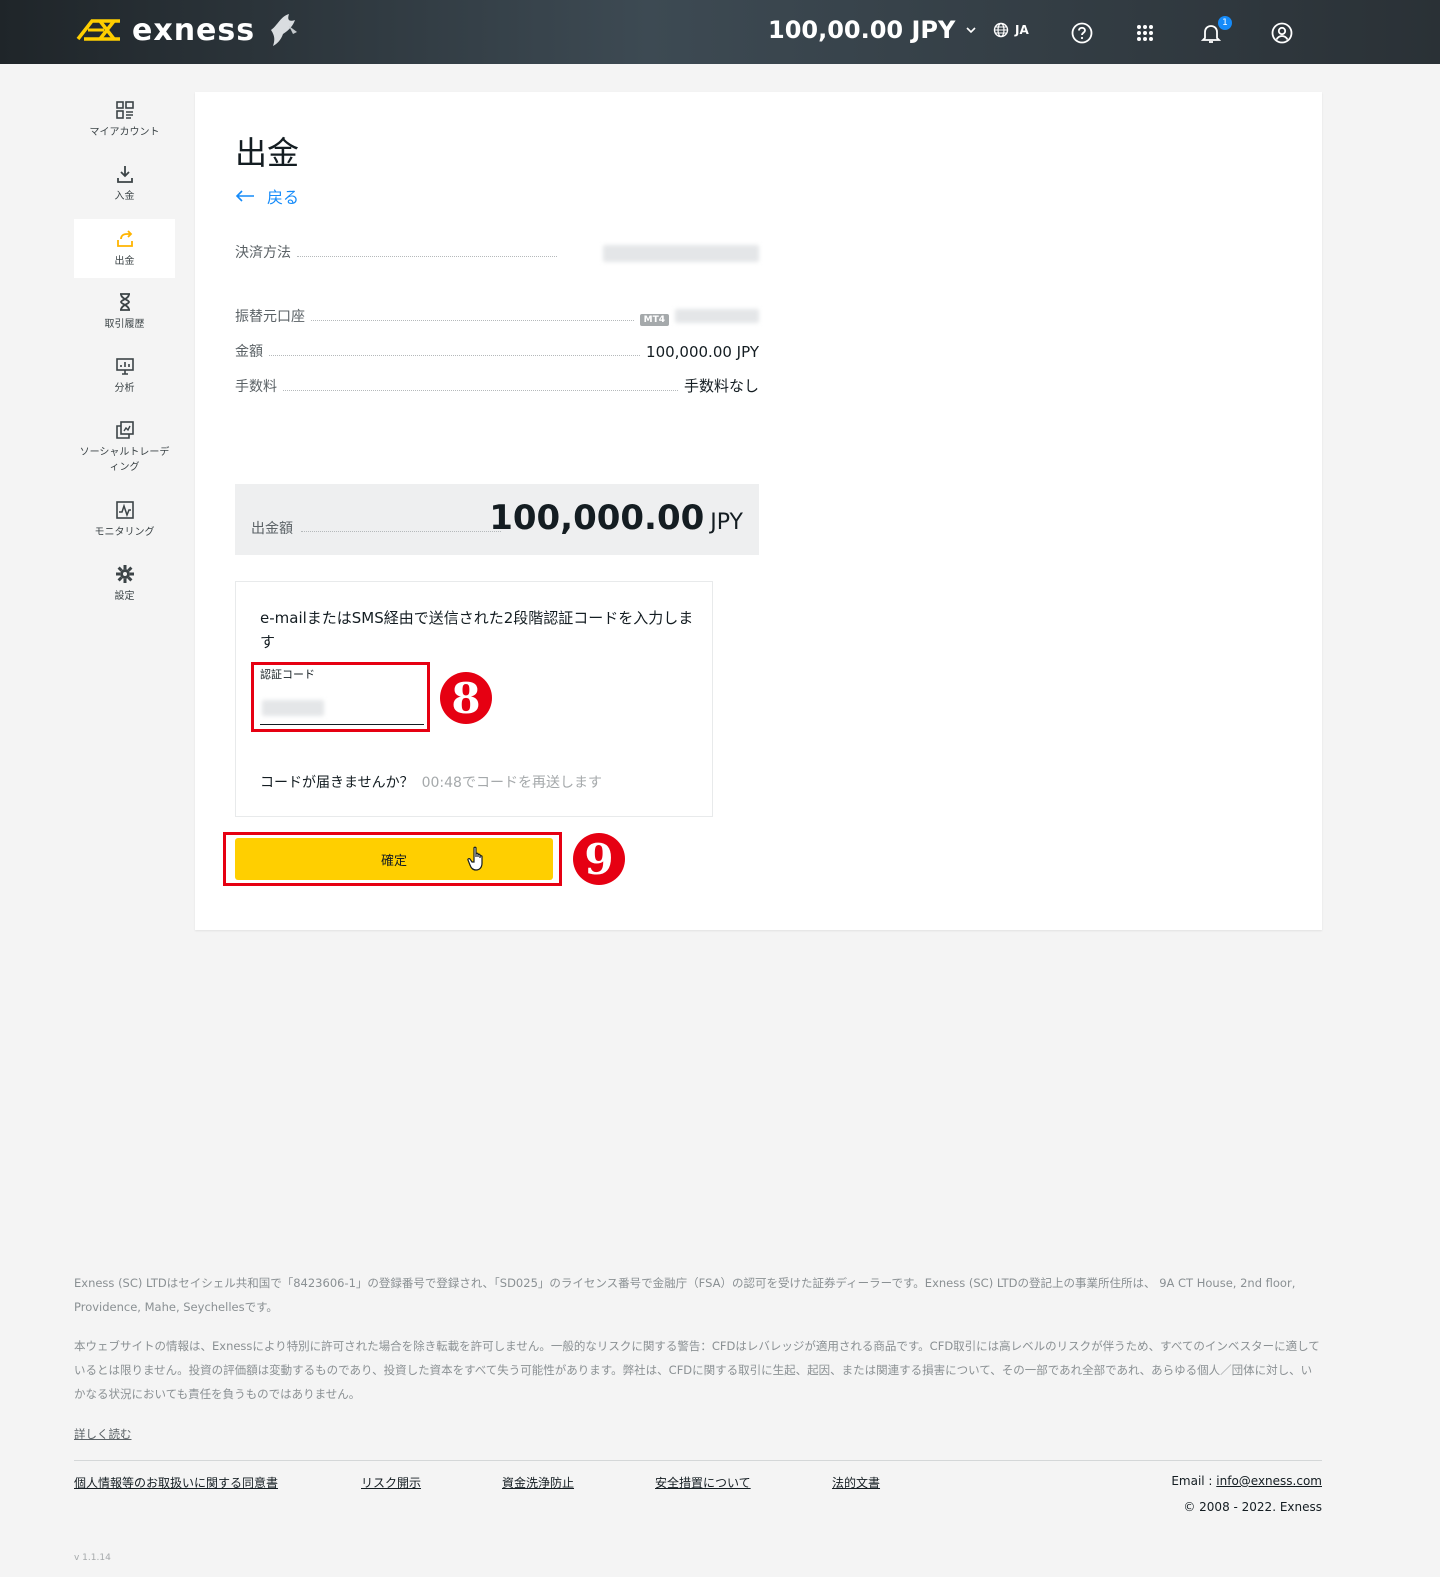  I want to click on profile-button, so click(1282, 33).